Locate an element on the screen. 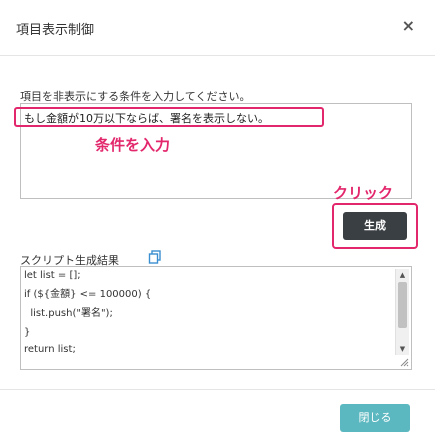 This screenshot has height=446, width=435. copy-icon is located at coordinates (155, 257).